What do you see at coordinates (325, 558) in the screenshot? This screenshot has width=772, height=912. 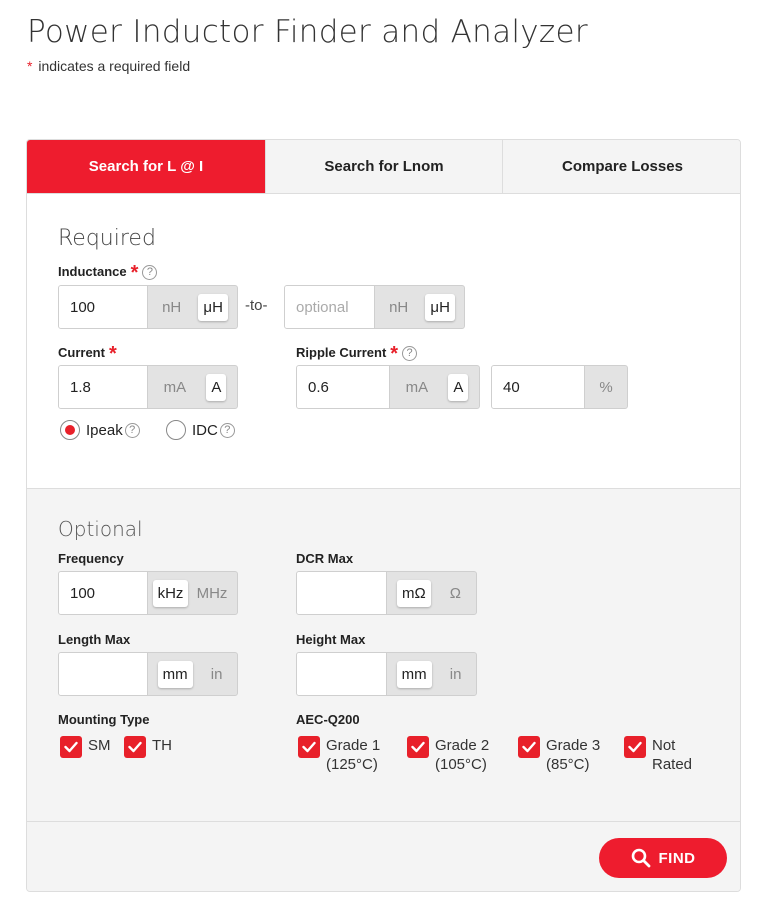 I see `dcr-max-label: DCR Max` at bounding box center [325, 558].